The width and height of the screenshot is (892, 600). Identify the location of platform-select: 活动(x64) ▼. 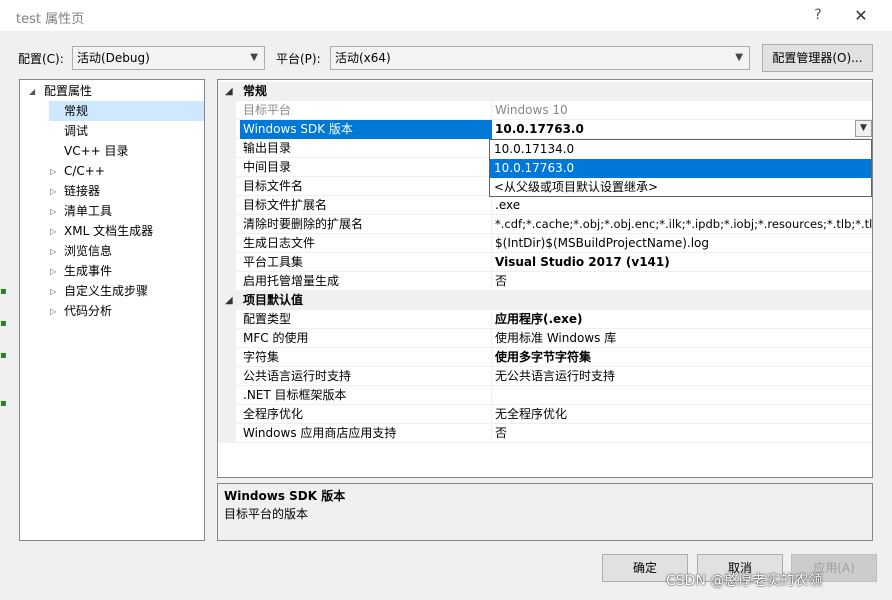
(540, 58).